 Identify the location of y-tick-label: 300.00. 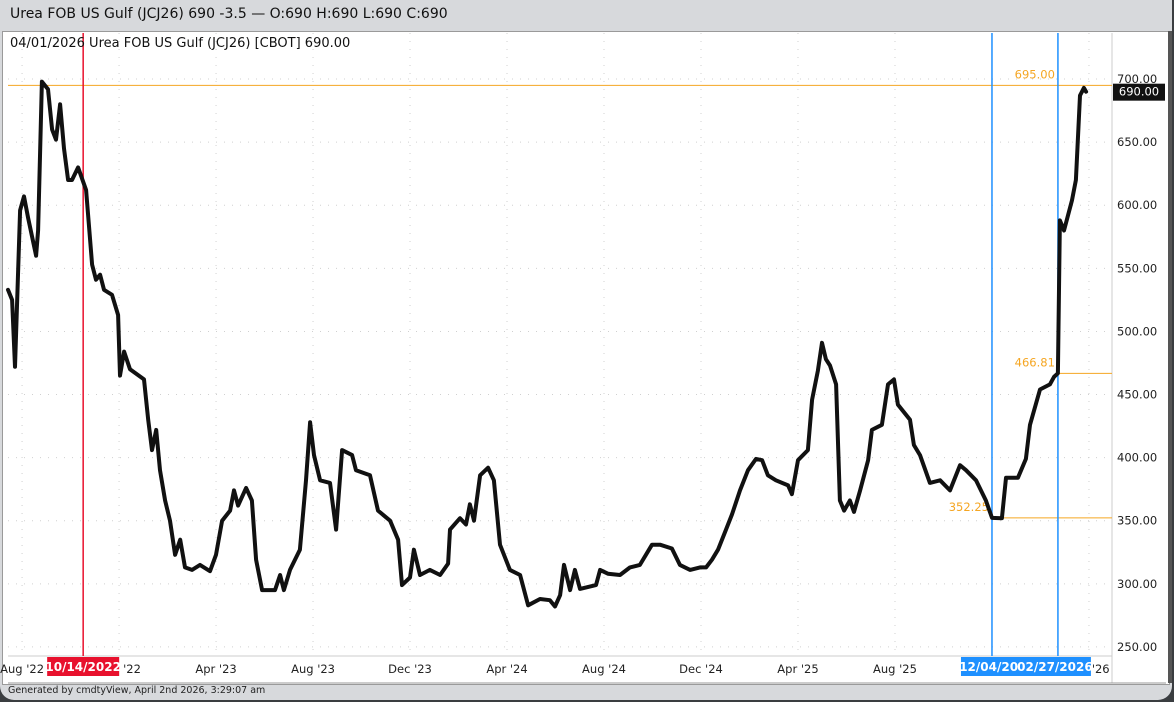
(1137, 584).